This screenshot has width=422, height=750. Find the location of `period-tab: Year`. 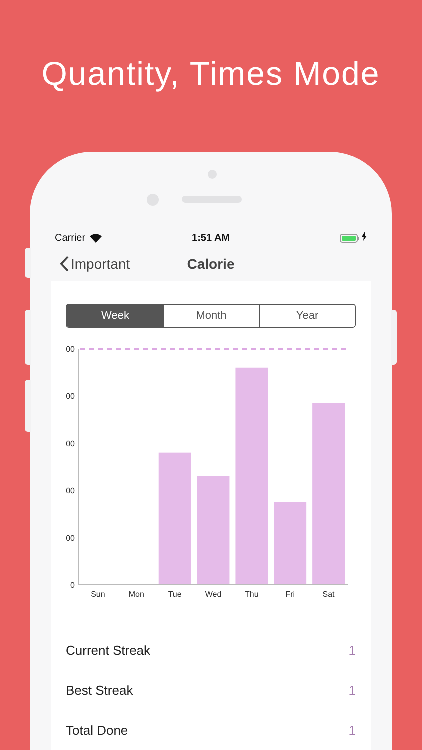

period-tab: Year is located at coordinates (307, 316).